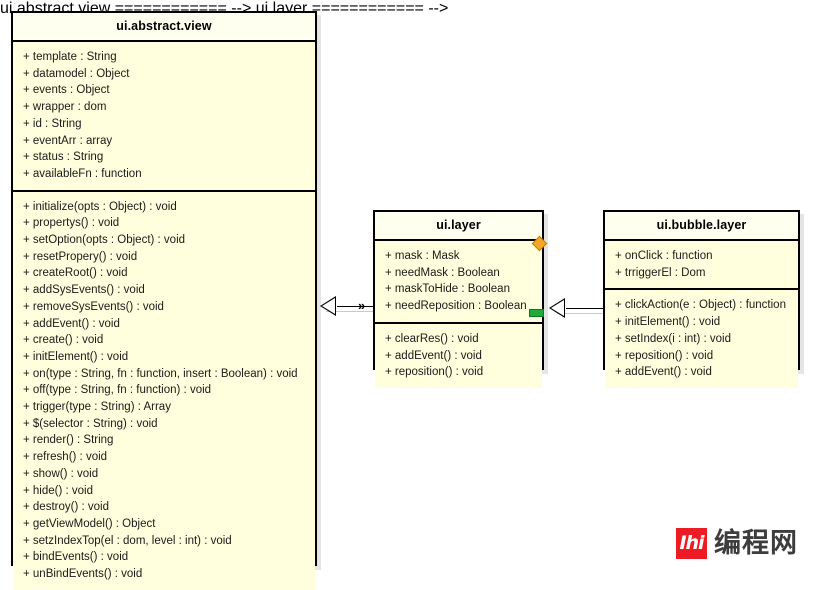 The image size is (822, 590). What do you see at coordinates (700, 305) in the screenshot?
I see `method-row: + clickAction(e : Object) : function` at bounding box center [700, 305].